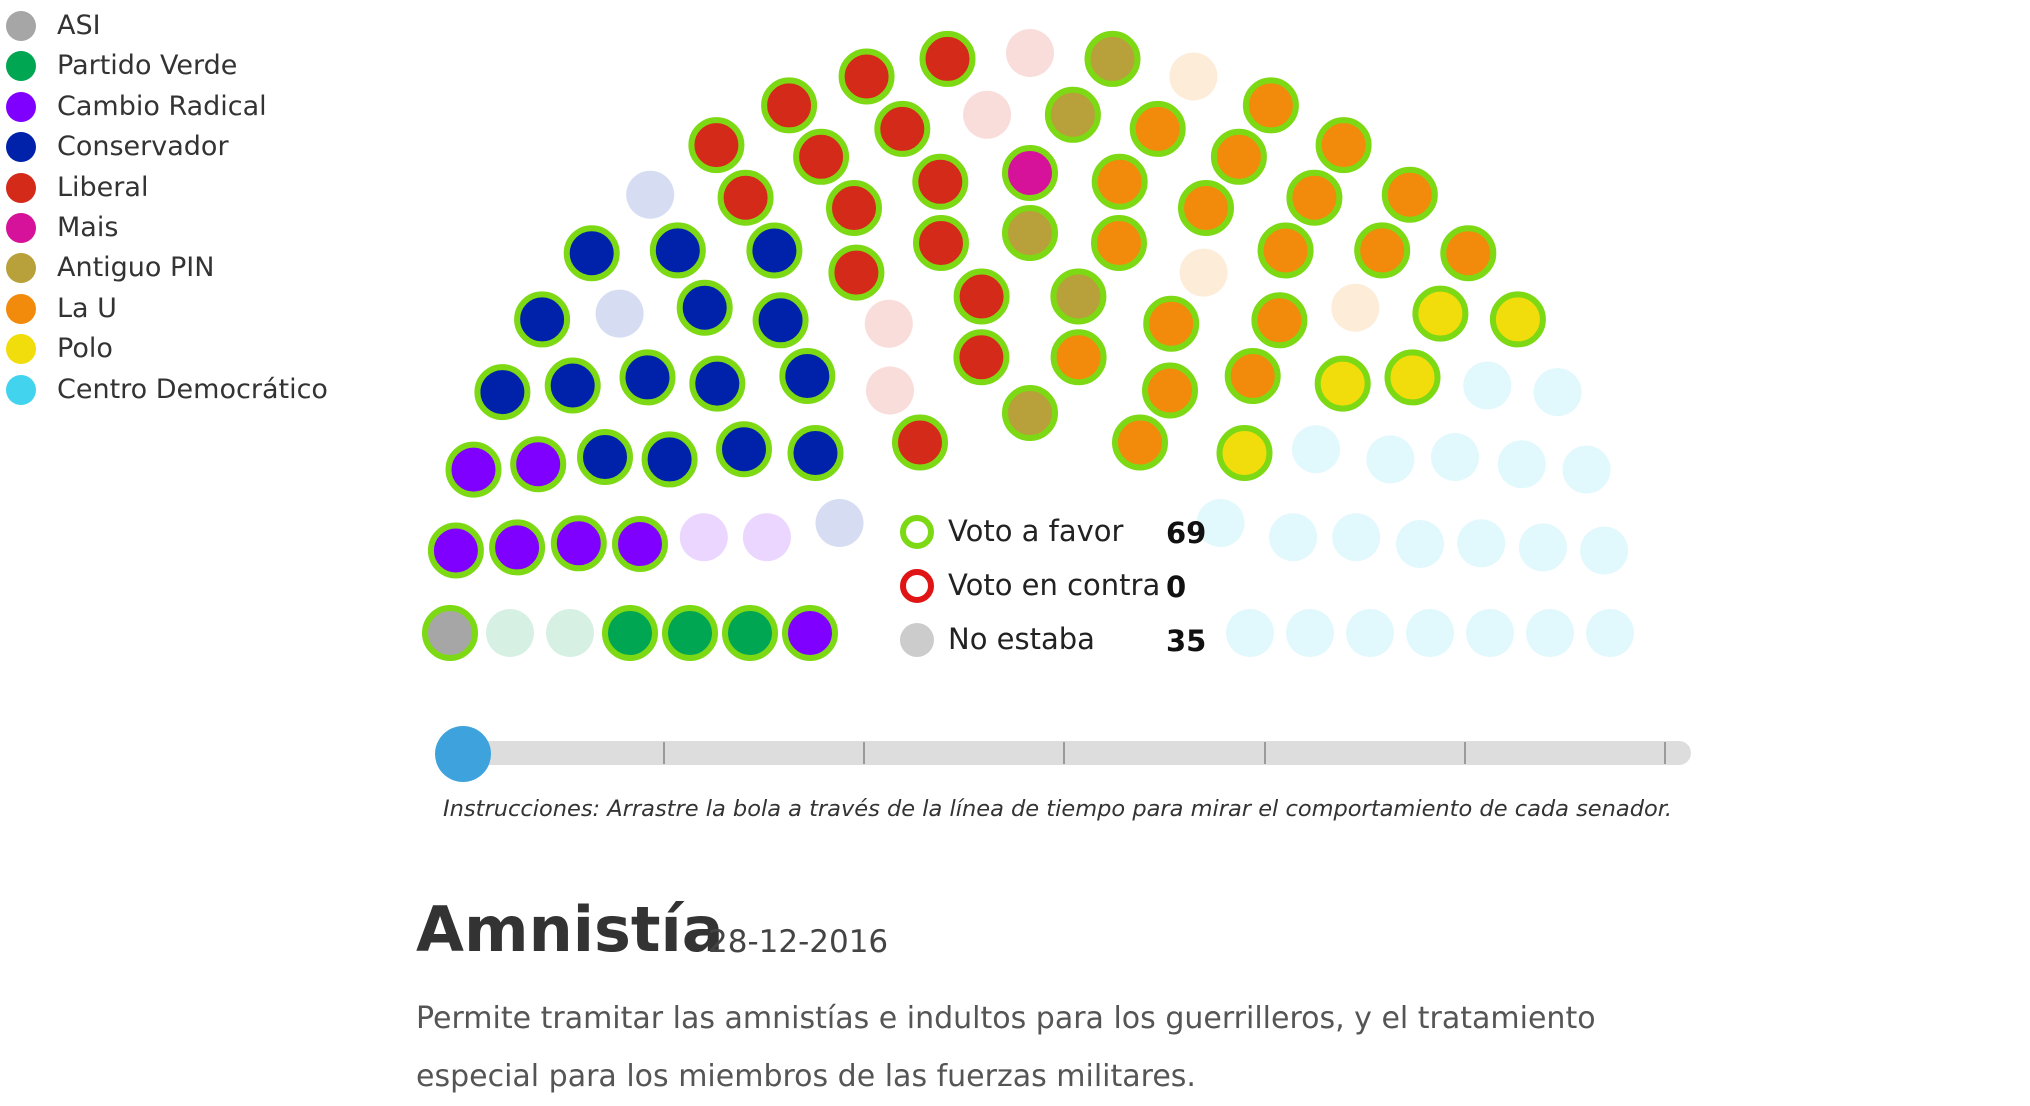 The image size is (2030, 1106). What do you see at coordinates (1078, 753) in the screenshot?
I see `timeline-track` at bounding box center [1078, 753].